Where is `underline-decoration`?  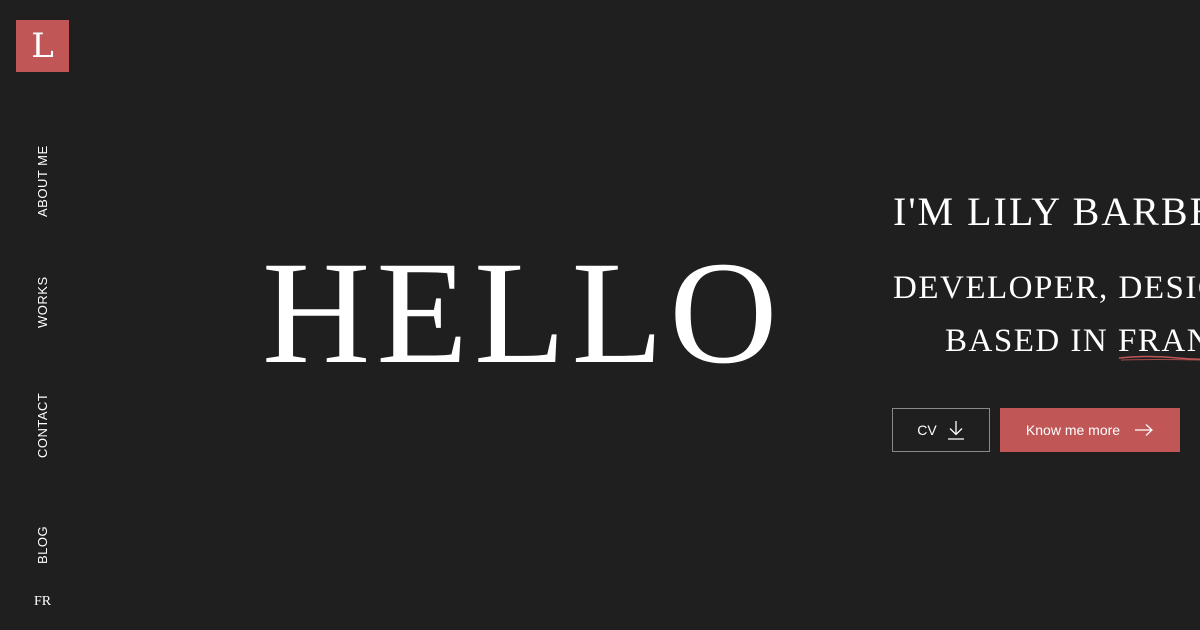
underline-decoration is located at coordinates (1159, 358).